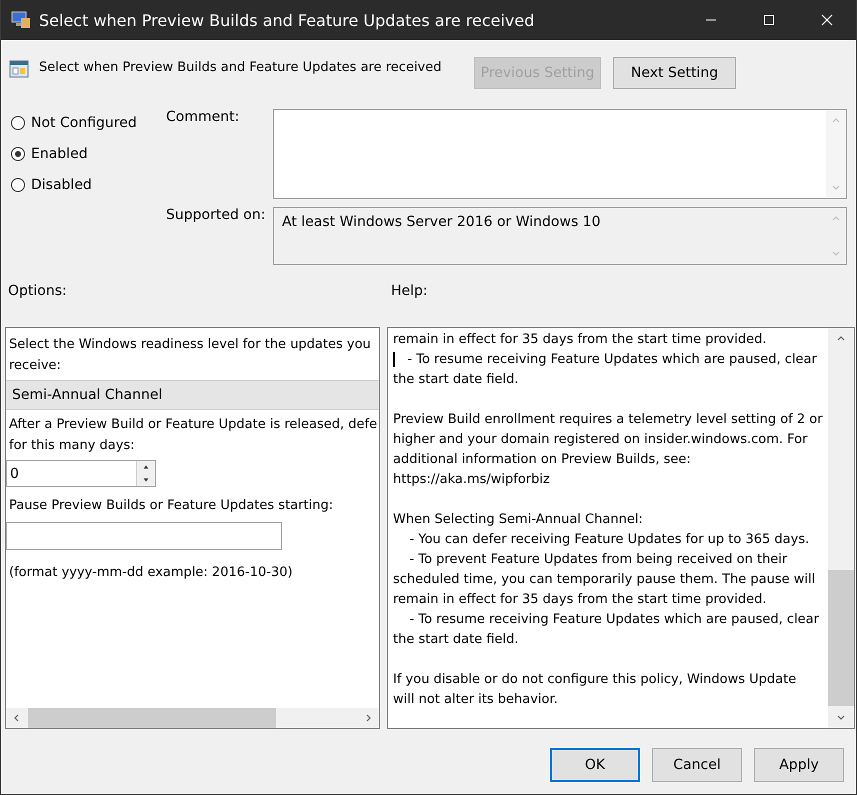 The width and height of the screenshot is (857, 795). What do you see at coordinates (192, 395) in the screenshot?
I see `channel-dropdown: Semi-Annual Channel` at bounding box center [192, 395].